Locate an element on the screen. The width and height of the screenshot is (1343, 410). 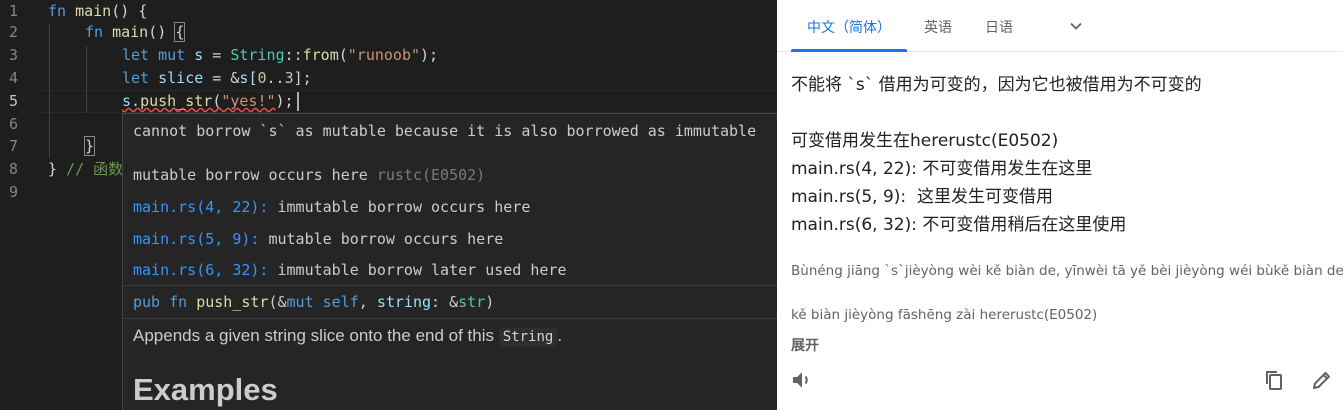
punctuation: (& is located at coordinates (277, 302).